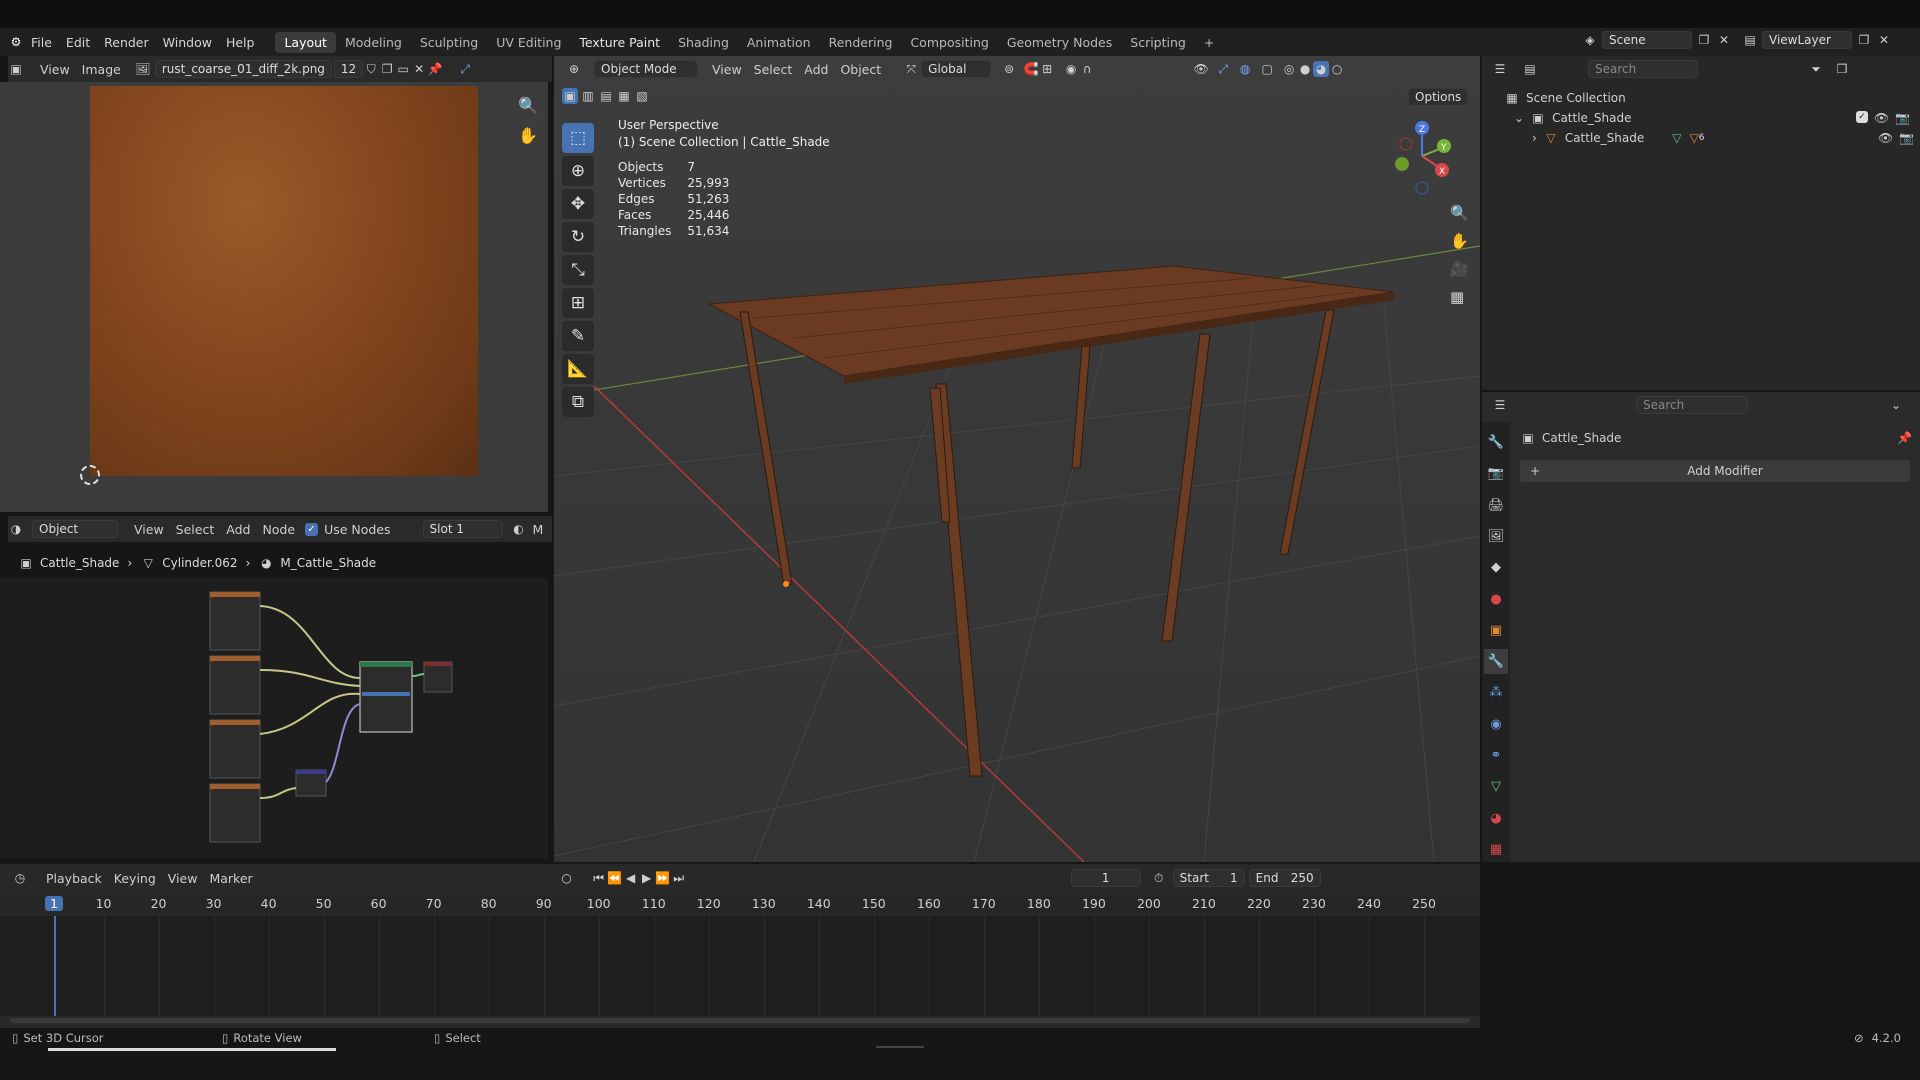 This screenshot has height=1080, width=1920. I want to click on jump-keyframe-back-icon: ⏪, so click(615, 878).